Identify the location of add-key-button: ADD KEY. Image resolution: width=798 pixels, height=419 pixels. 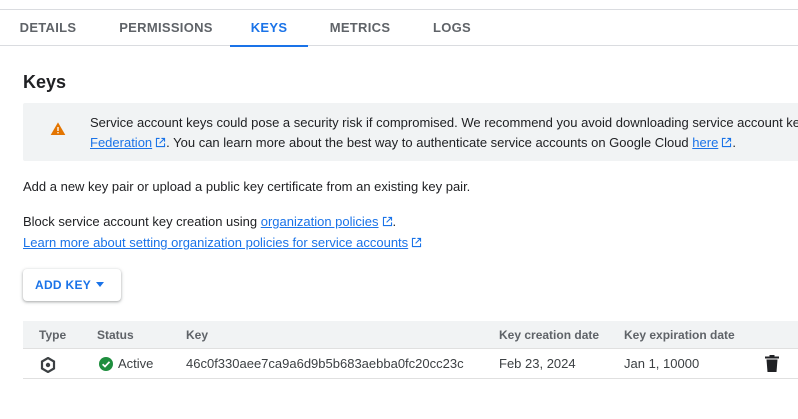
(72, 285).